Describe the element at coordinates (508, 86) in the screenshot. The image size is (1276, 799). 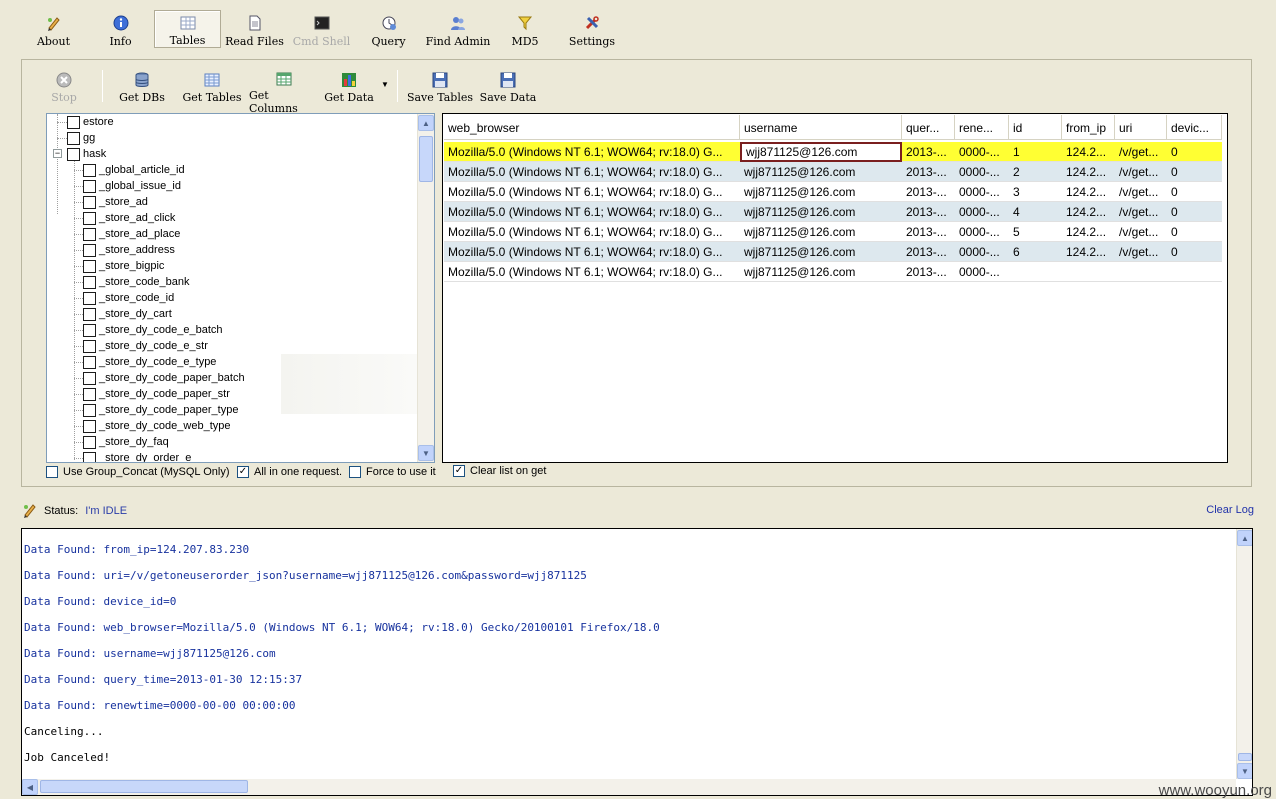
I see `save-data-button: Save Data` at that location.